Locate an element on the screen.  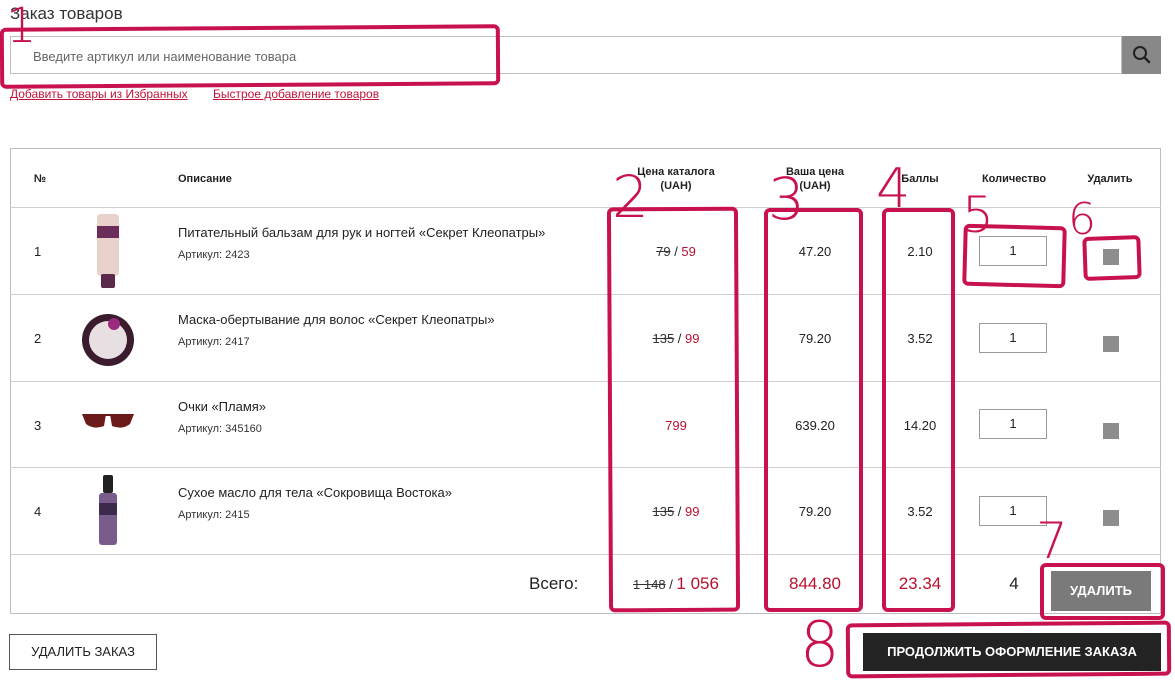
annotation-number-8: 8 is located at coordinates (820, 644).